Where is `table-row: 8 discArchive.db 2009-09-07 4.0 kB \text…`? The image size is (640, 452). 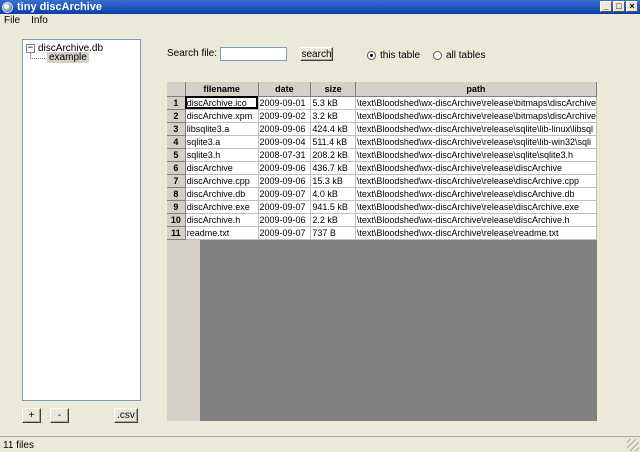 table-row: 8 discArchive.db 2009-09-07 4.0 kB \text… is located at coordinates (382, 194).